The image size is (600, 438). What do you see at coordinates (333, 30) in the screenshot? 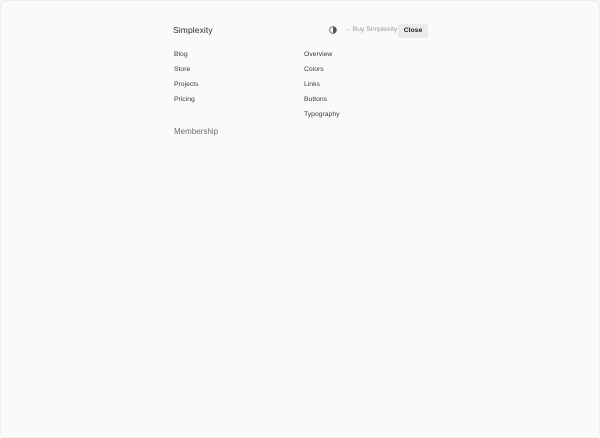
I see `contrast-circle-icon` at bounding box center [333, 30].